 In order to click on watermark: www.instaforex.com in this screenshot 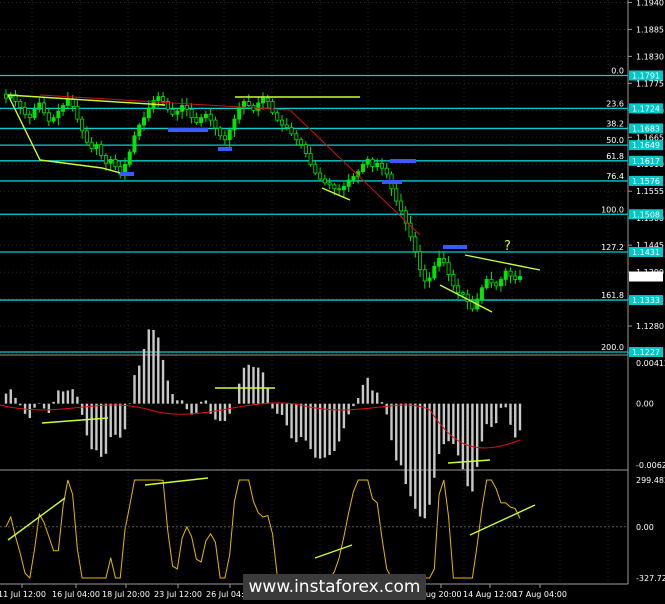, I will do `click(334, 587)`.